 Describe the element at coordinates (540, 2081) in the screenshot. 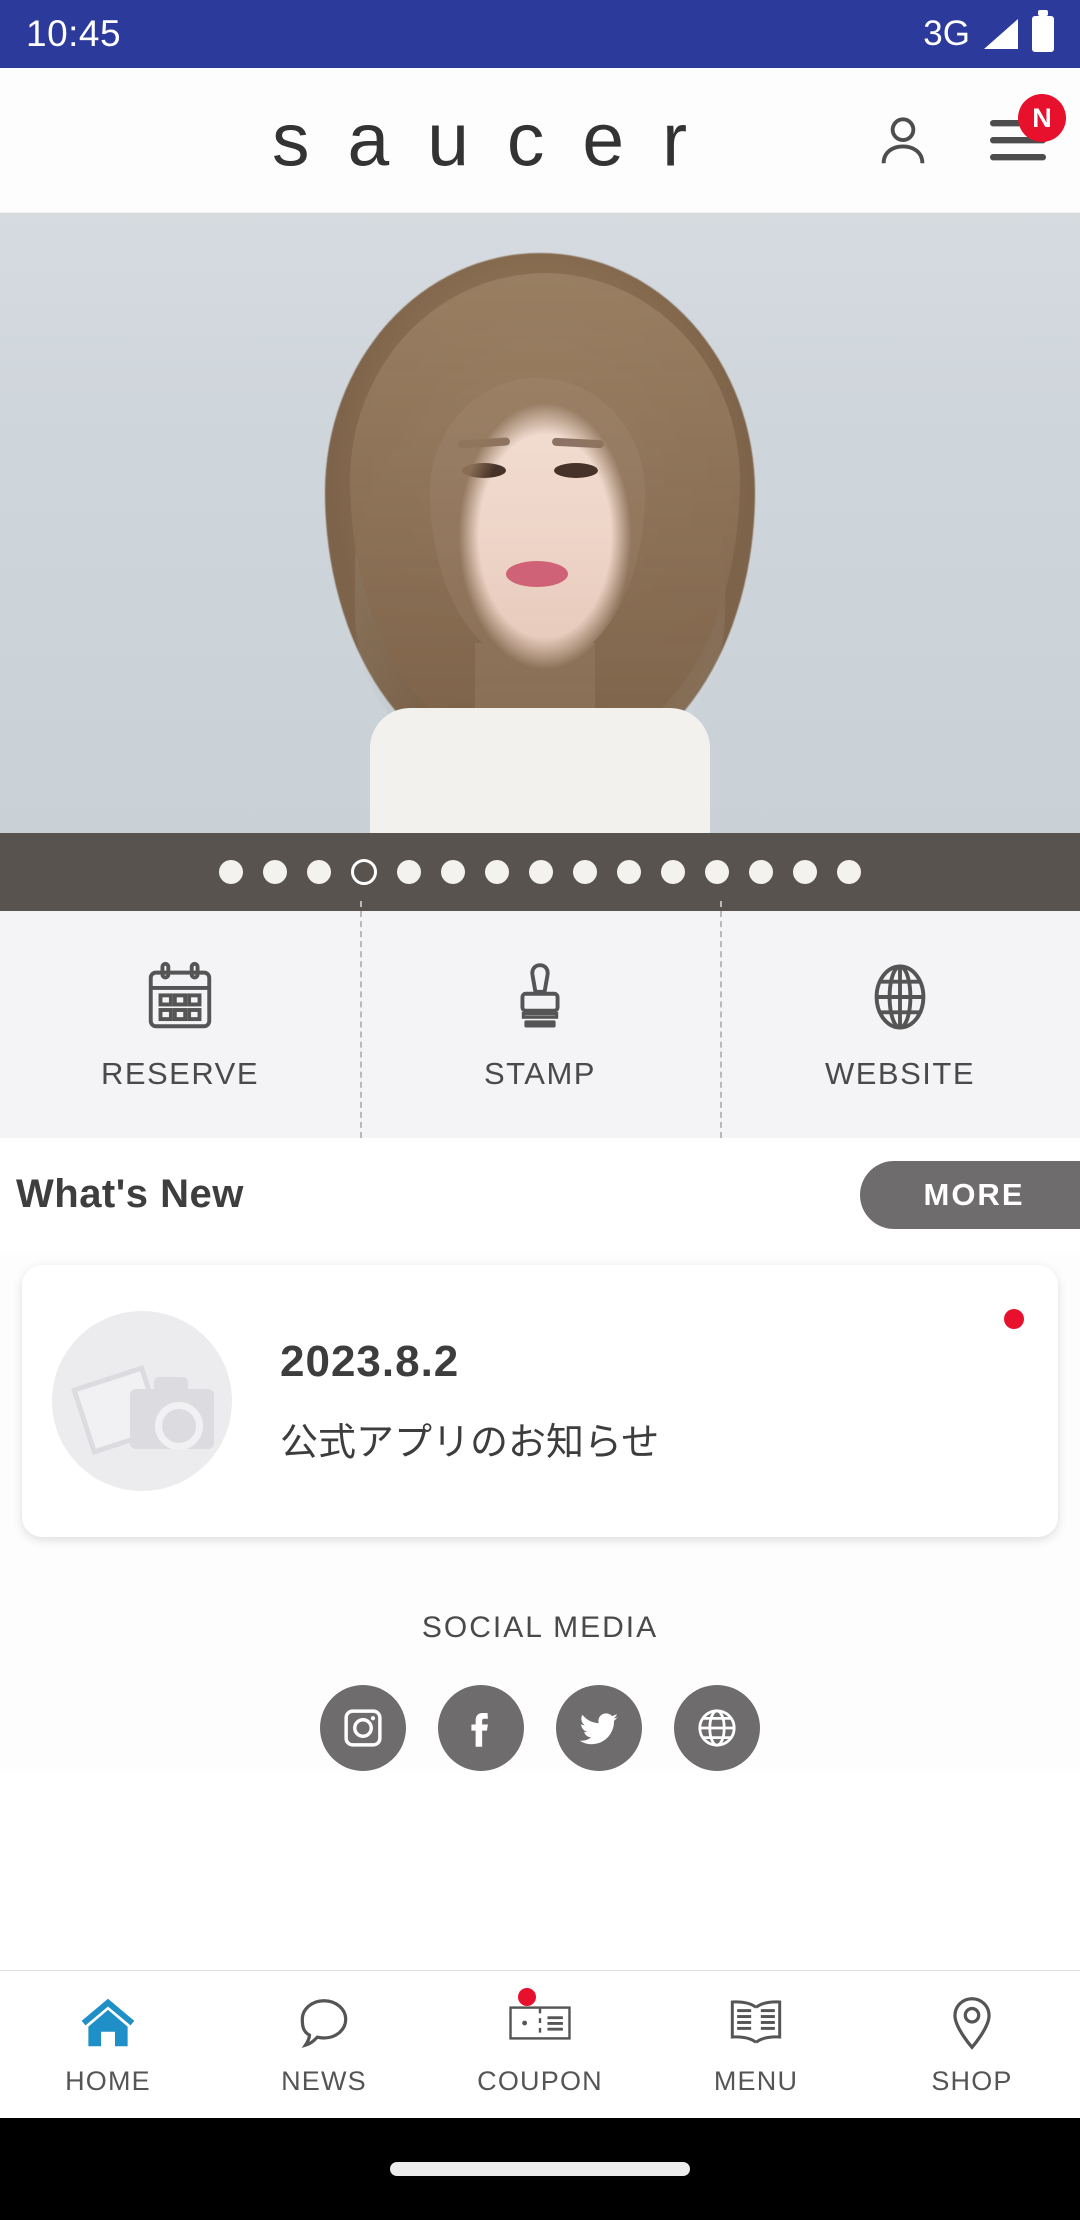

I see `nav-label: COUPON` at that location.